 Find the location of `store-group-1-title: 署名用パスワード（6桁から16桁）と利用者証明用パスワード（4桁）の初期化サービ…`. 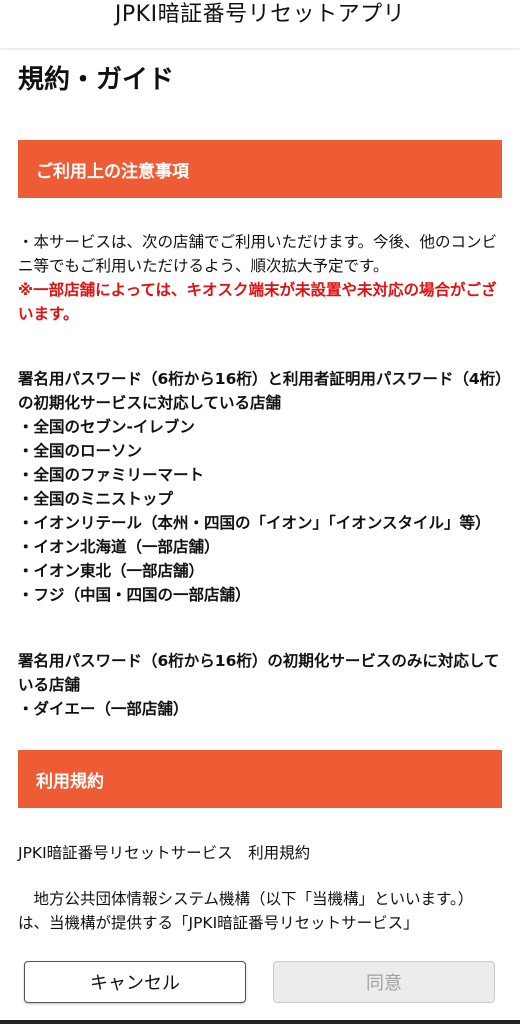

store-group-1-title: 署名用パスワード（6桁から16桁）と利用者証明用パスワード（4桁）の初期化サービ… is located at coordinates (260, 391).